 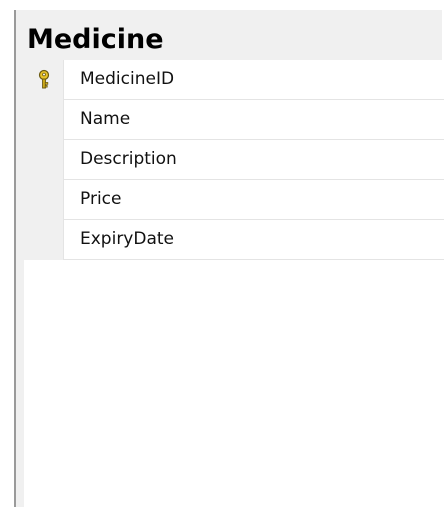 I want to click on table-title: Medicine, so click(x=95, y=39).